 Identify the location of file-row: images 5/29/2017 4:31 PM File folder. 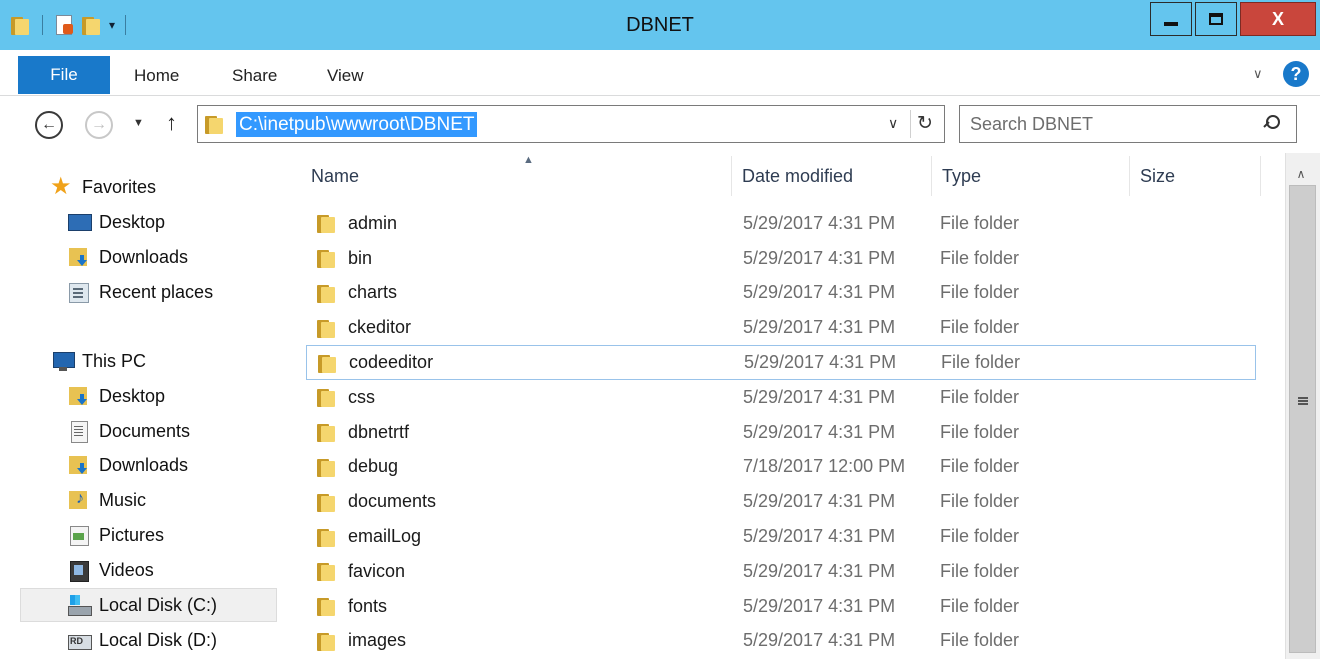
(781, 641).